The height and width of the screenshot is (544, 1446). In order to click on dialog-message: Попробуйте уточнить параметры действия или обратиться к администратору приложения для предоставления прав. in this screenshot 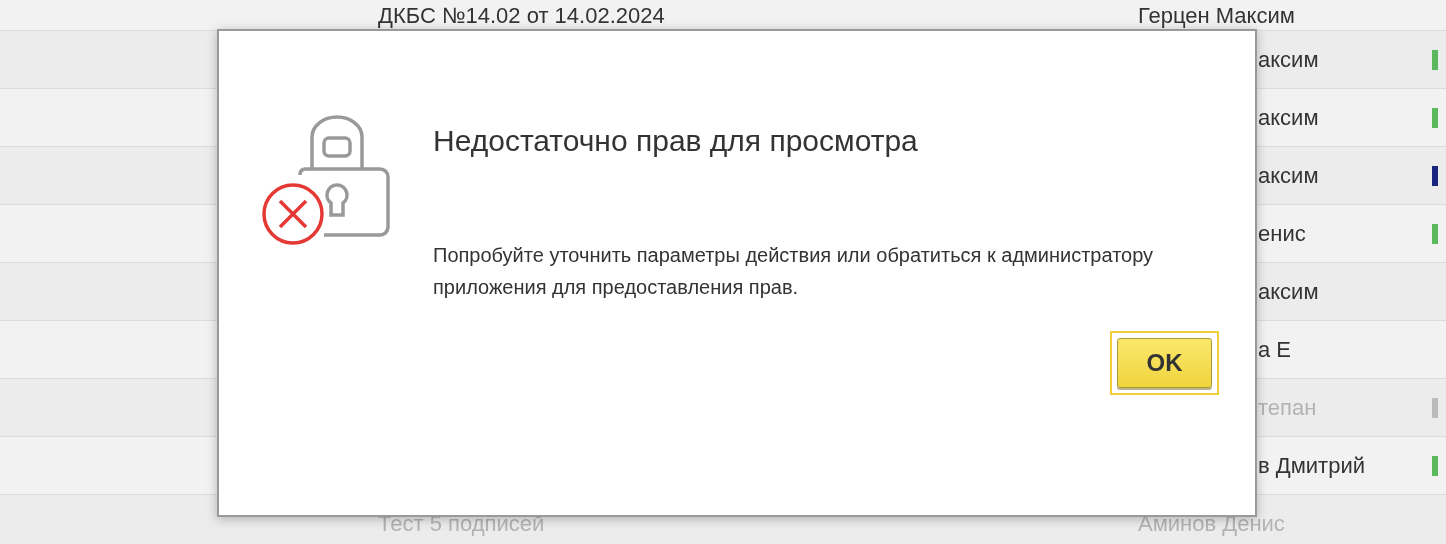, I will do `click(794, 271)`.